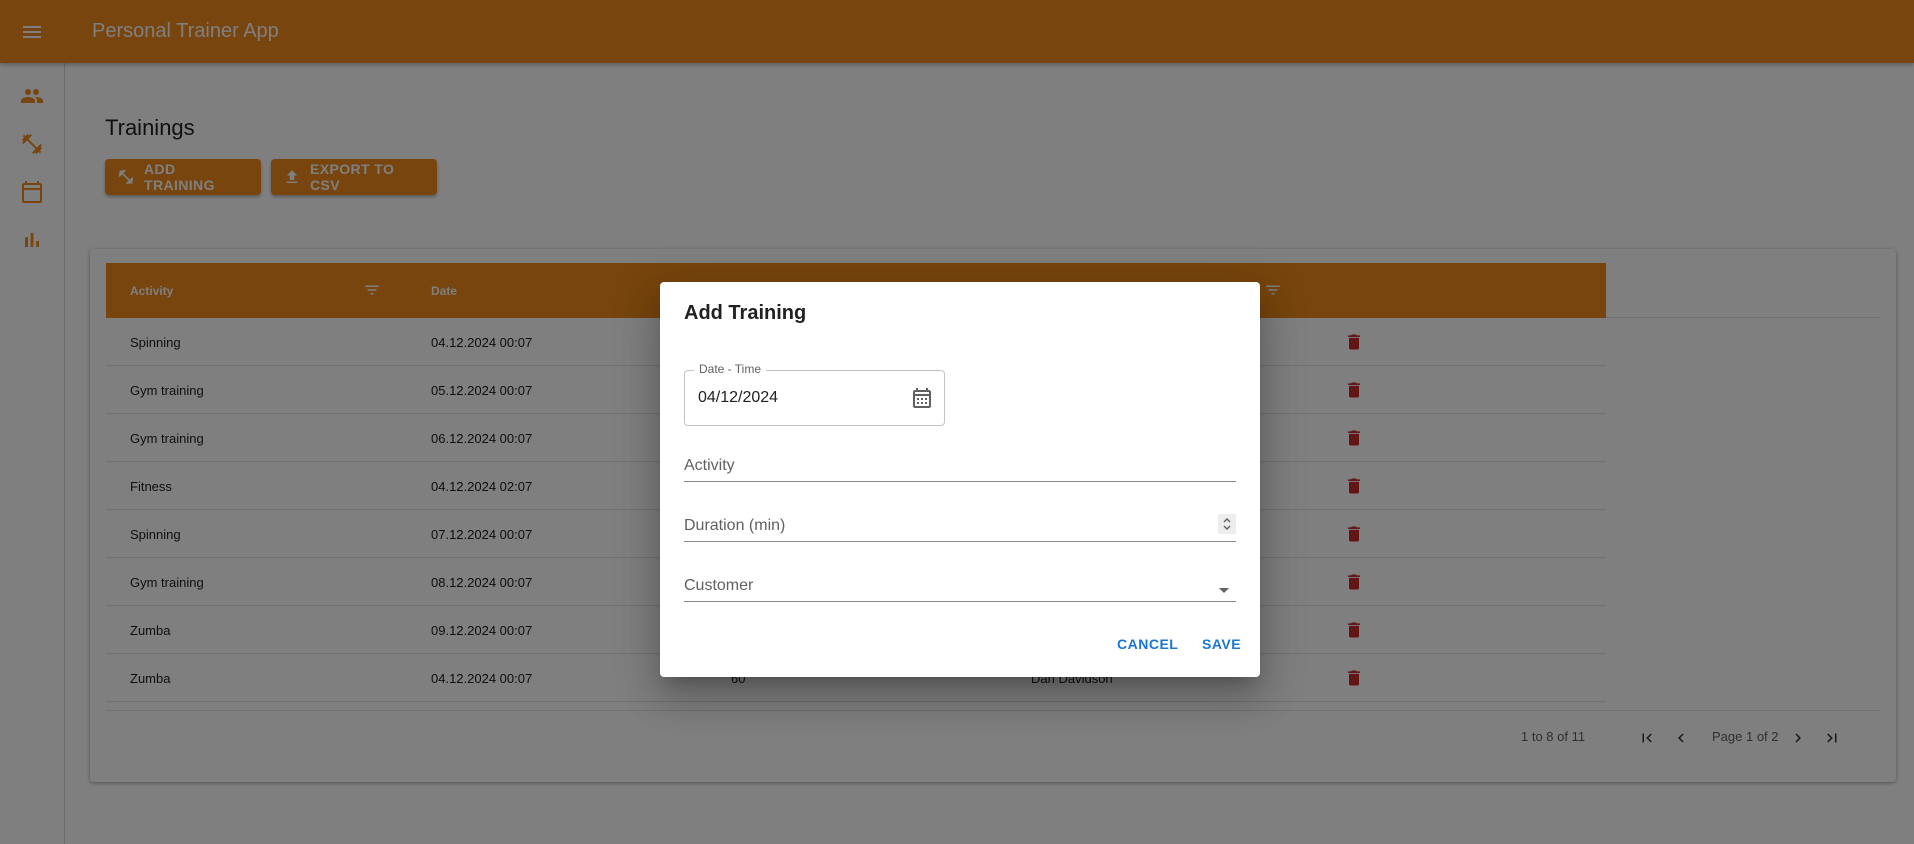 This screenshot has width=1914, height=844. Describe the element at coordinates (960, 587) in the screenshot. I see `customer-select: Customer` at that location.